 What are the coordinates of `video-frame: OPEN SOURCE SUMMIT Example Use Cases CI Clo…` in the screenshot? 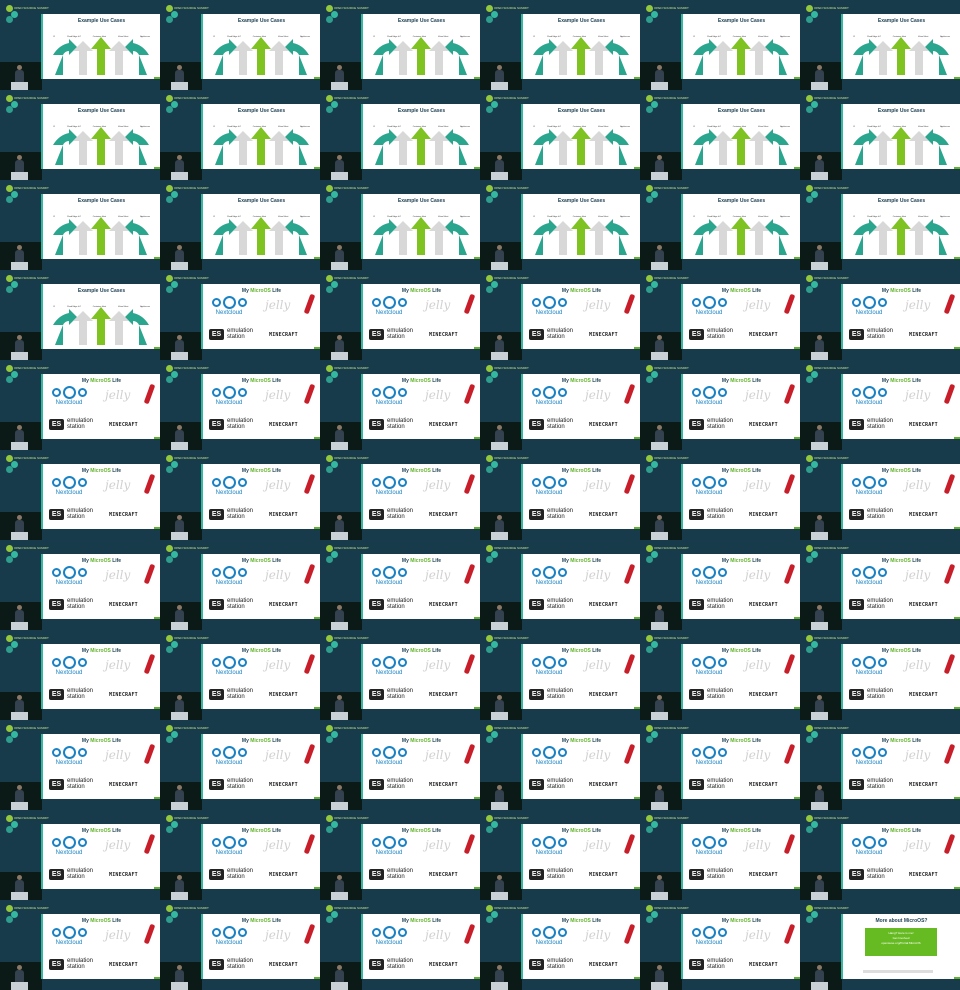 It's located at (80, 315).